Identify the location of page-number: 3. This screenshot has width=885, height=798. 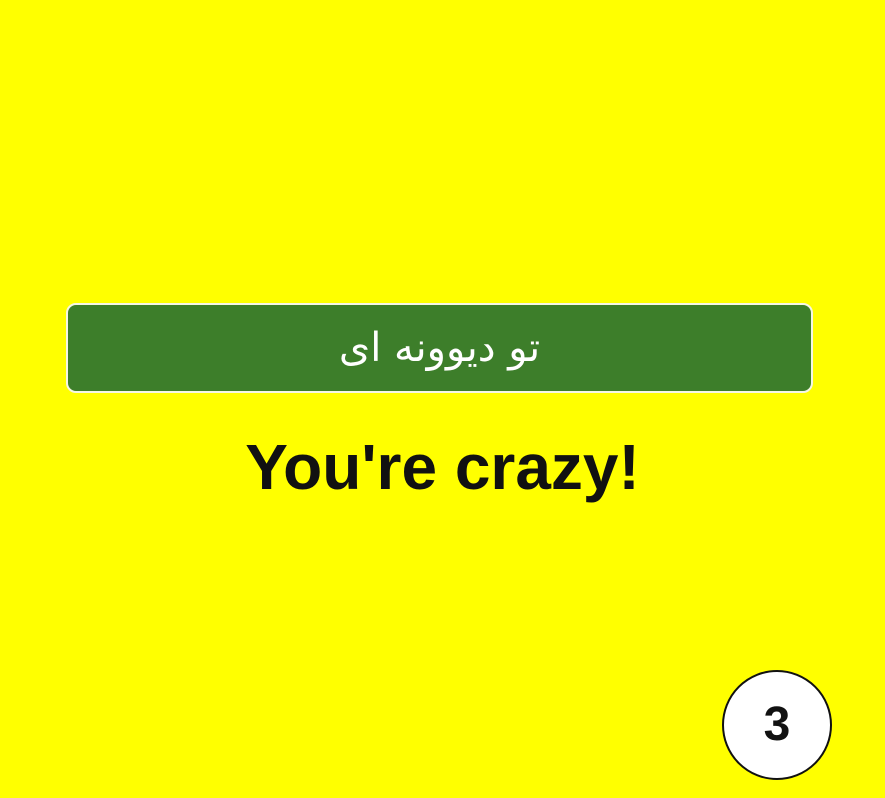
(777, 724).